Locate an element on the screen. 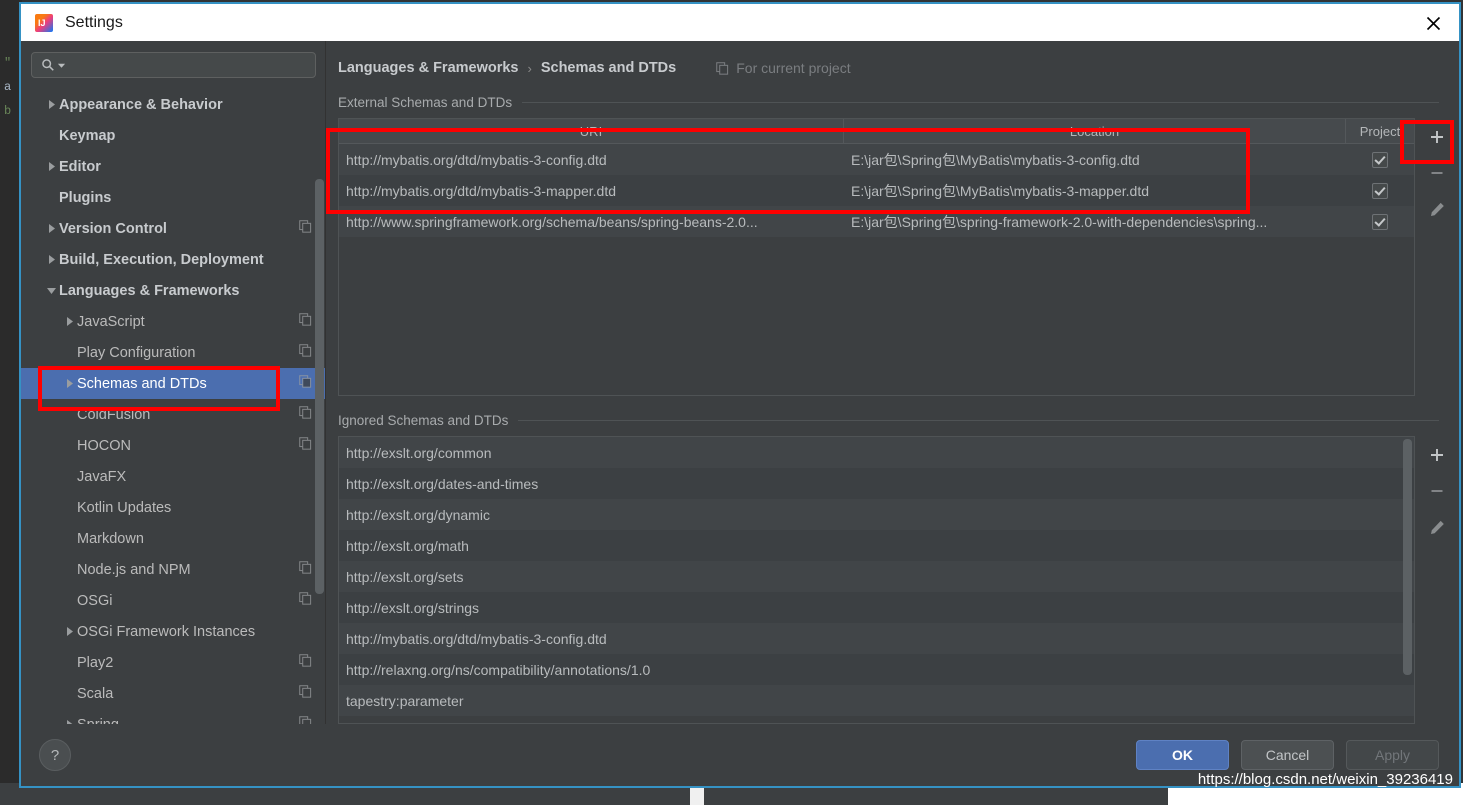  table-header-row: URI Location Project is located at coordinates (876, 131).